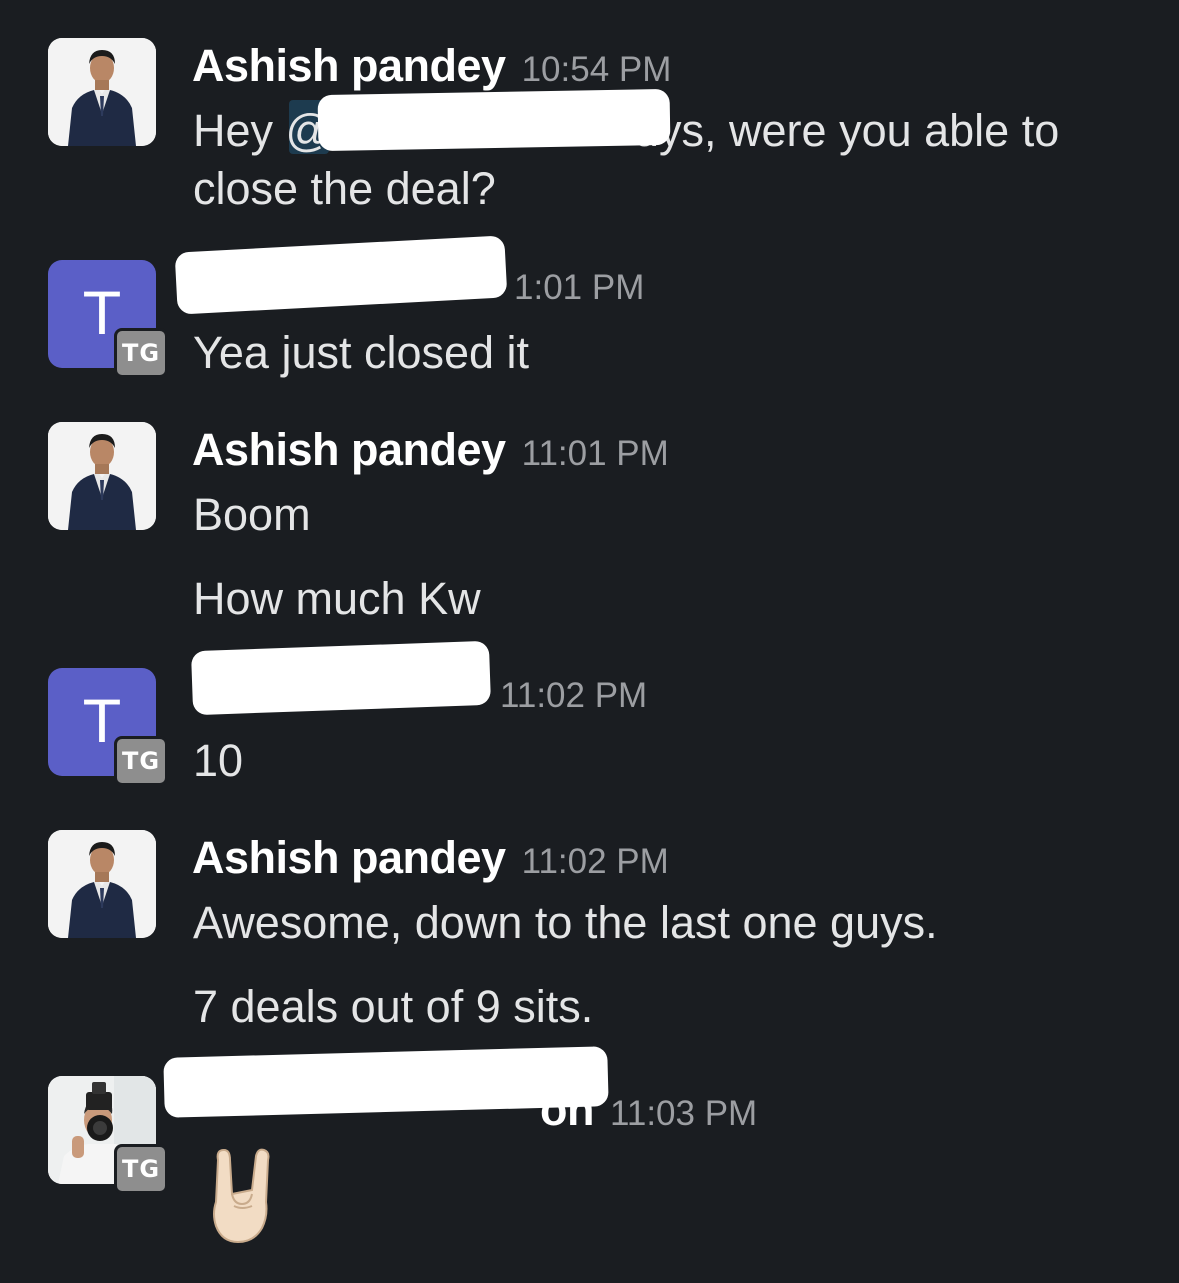  What do you see at coordinates (847, 130) in the screenshot?
I see `message-text: uys, were you able to` at bounding box center [847, 130].